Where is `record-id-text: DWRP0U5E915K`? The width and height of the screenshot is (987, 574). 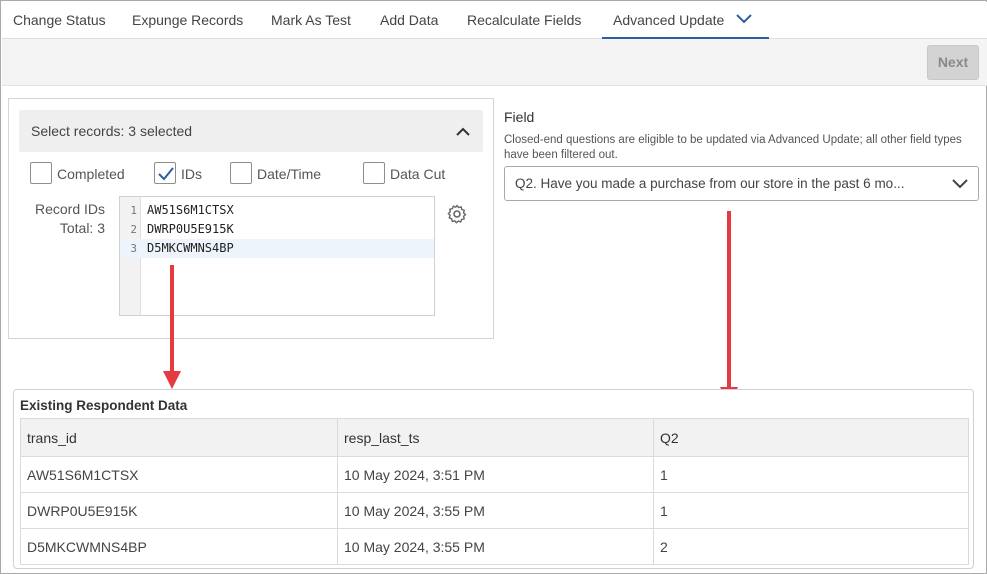 record-id-text: DWRP0U5E915K is located at coordinates (190, 229).